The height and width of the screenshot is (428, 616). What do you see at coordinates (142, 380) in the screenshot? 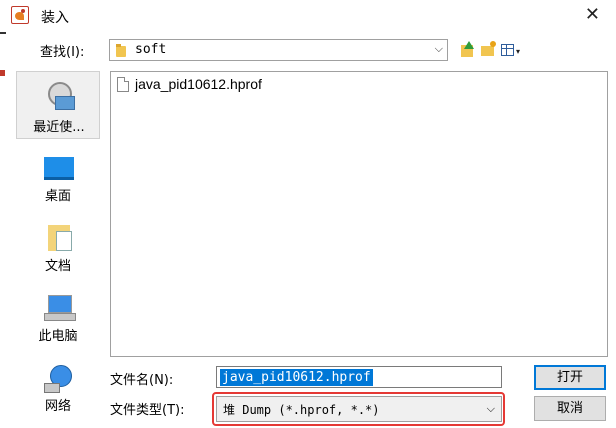
I see `filename-label: 文件名(N):` at bounding box center [142, 380].